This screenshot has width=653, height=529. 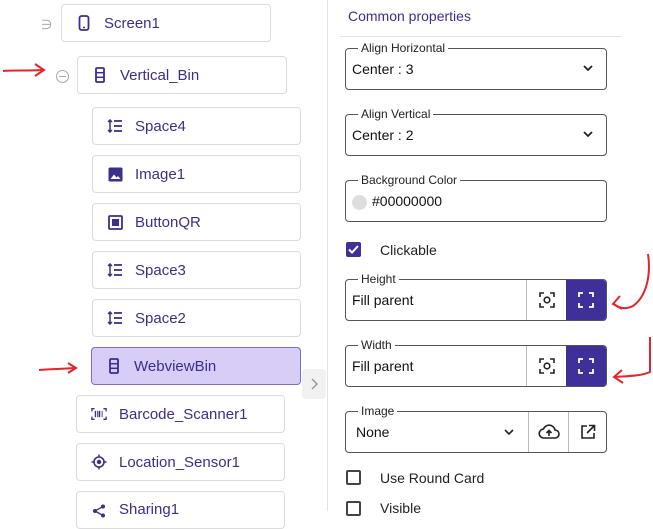 What do you see at coordinates (196, 270) in the screenshot?
I see `tree-node-space3: Space3` at bounding box center [196, 270].